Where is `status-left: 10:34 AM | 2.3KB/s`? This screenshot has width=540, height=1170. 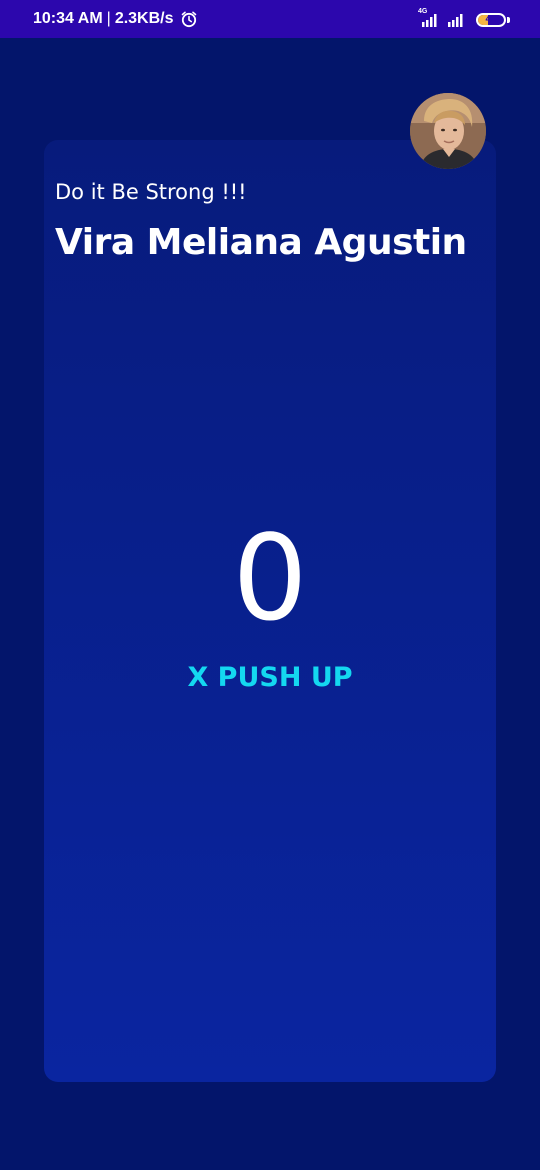 status-left: 10:34 AM | 2.3KB/s is located at coordinates (115, 19).